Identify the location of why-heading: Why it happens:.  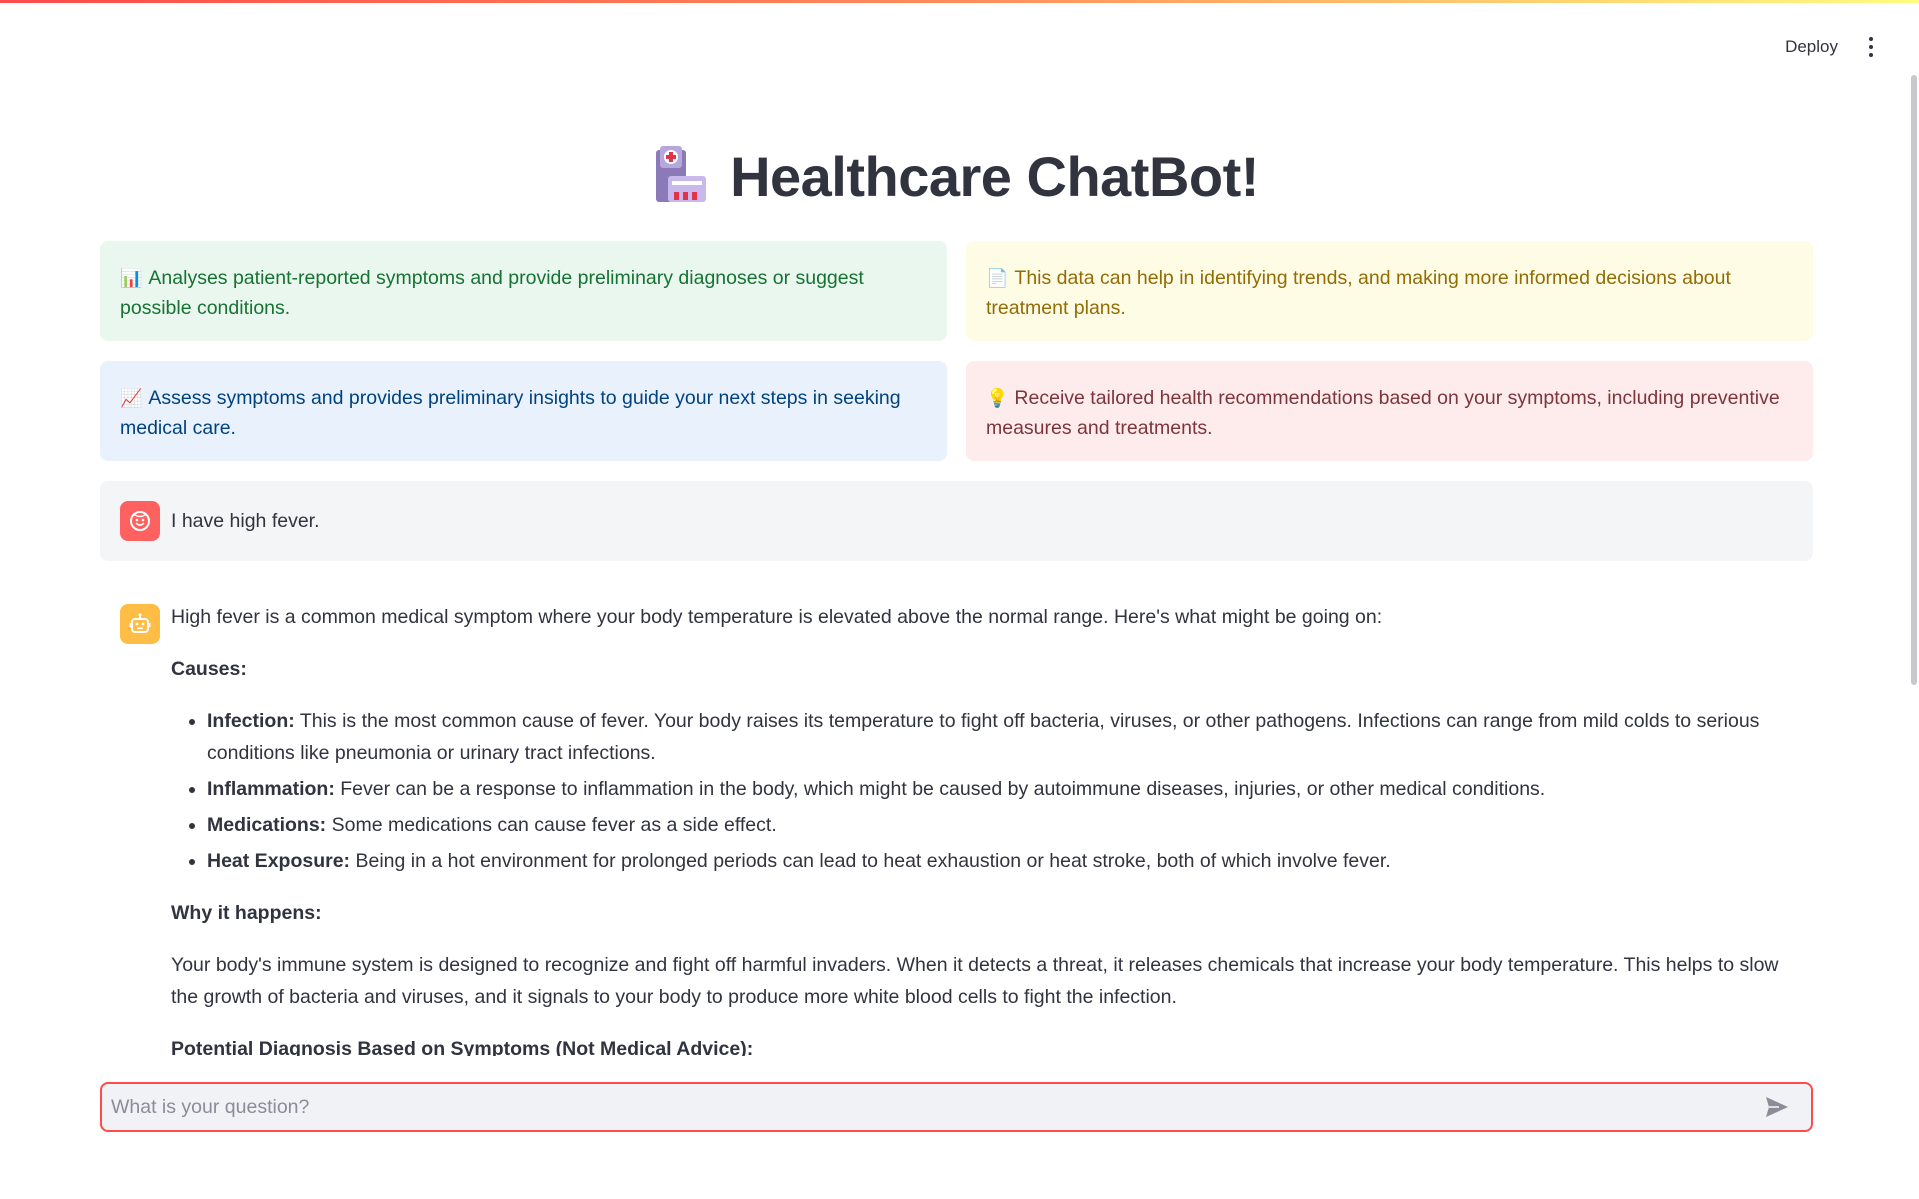
(246, 913).